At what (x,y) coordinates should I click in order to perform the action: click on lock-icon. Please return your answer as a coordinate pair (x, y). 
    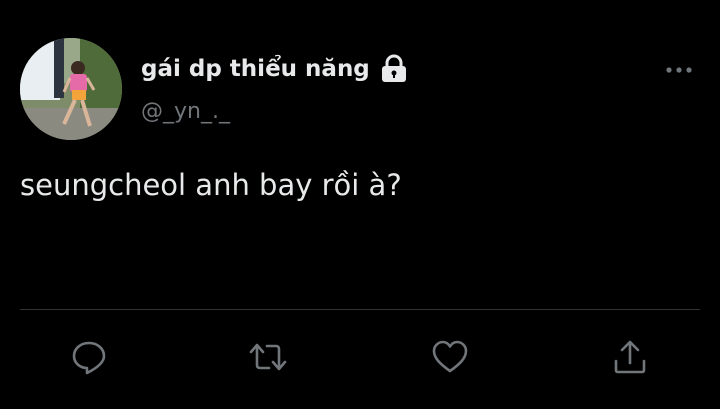
    Looking at the image, I should click on (394, 69).